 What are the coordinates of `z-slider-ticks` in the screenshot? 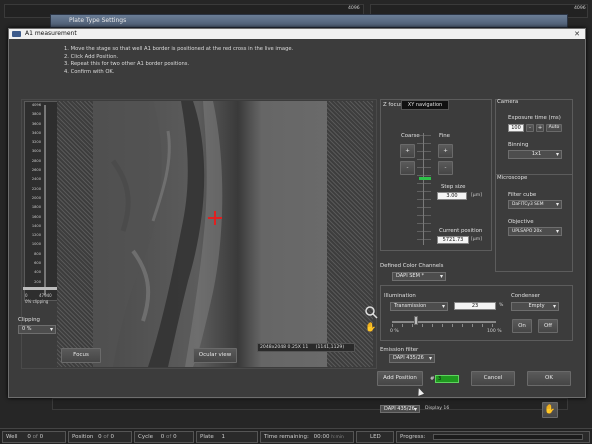 It's located at (424, 189).